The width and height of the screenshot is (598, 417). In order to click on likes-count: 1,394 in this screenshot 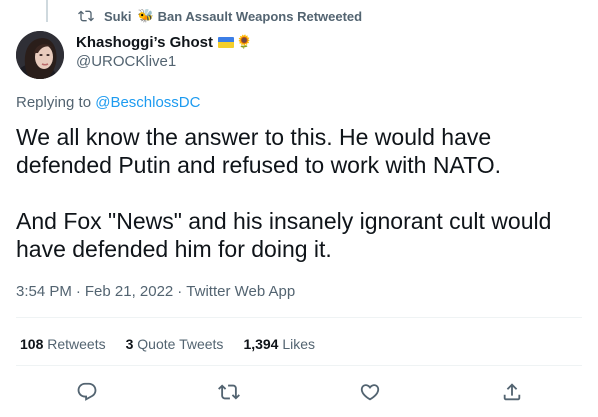, I will do `click(261, 344)`.